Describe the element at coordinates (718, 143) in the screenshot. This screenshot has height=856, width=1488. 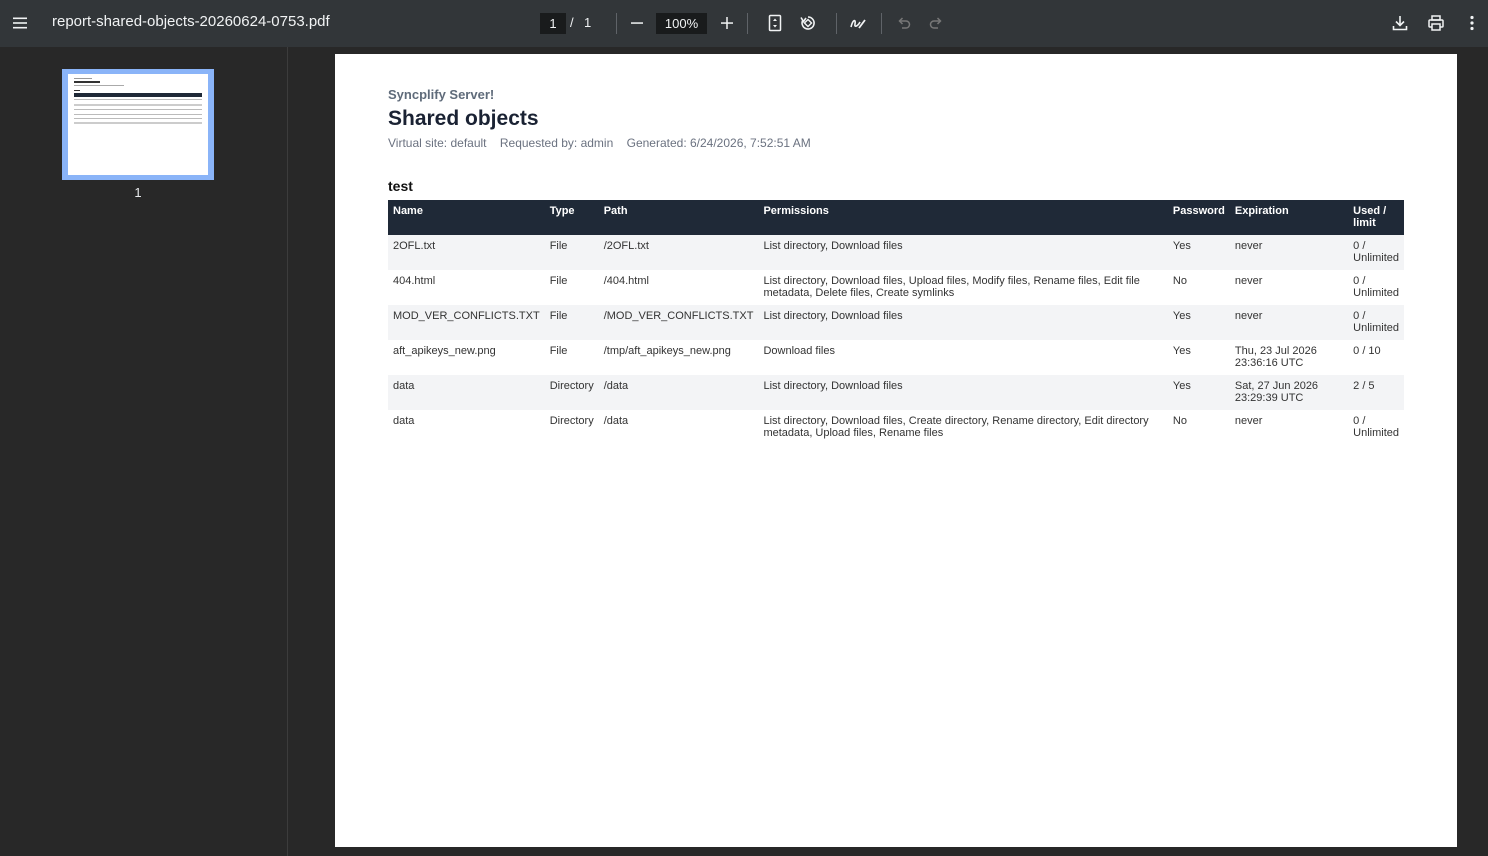
I see `meta-generated: Generated: 6/24/2026, 7:52:51 AM` at that location.